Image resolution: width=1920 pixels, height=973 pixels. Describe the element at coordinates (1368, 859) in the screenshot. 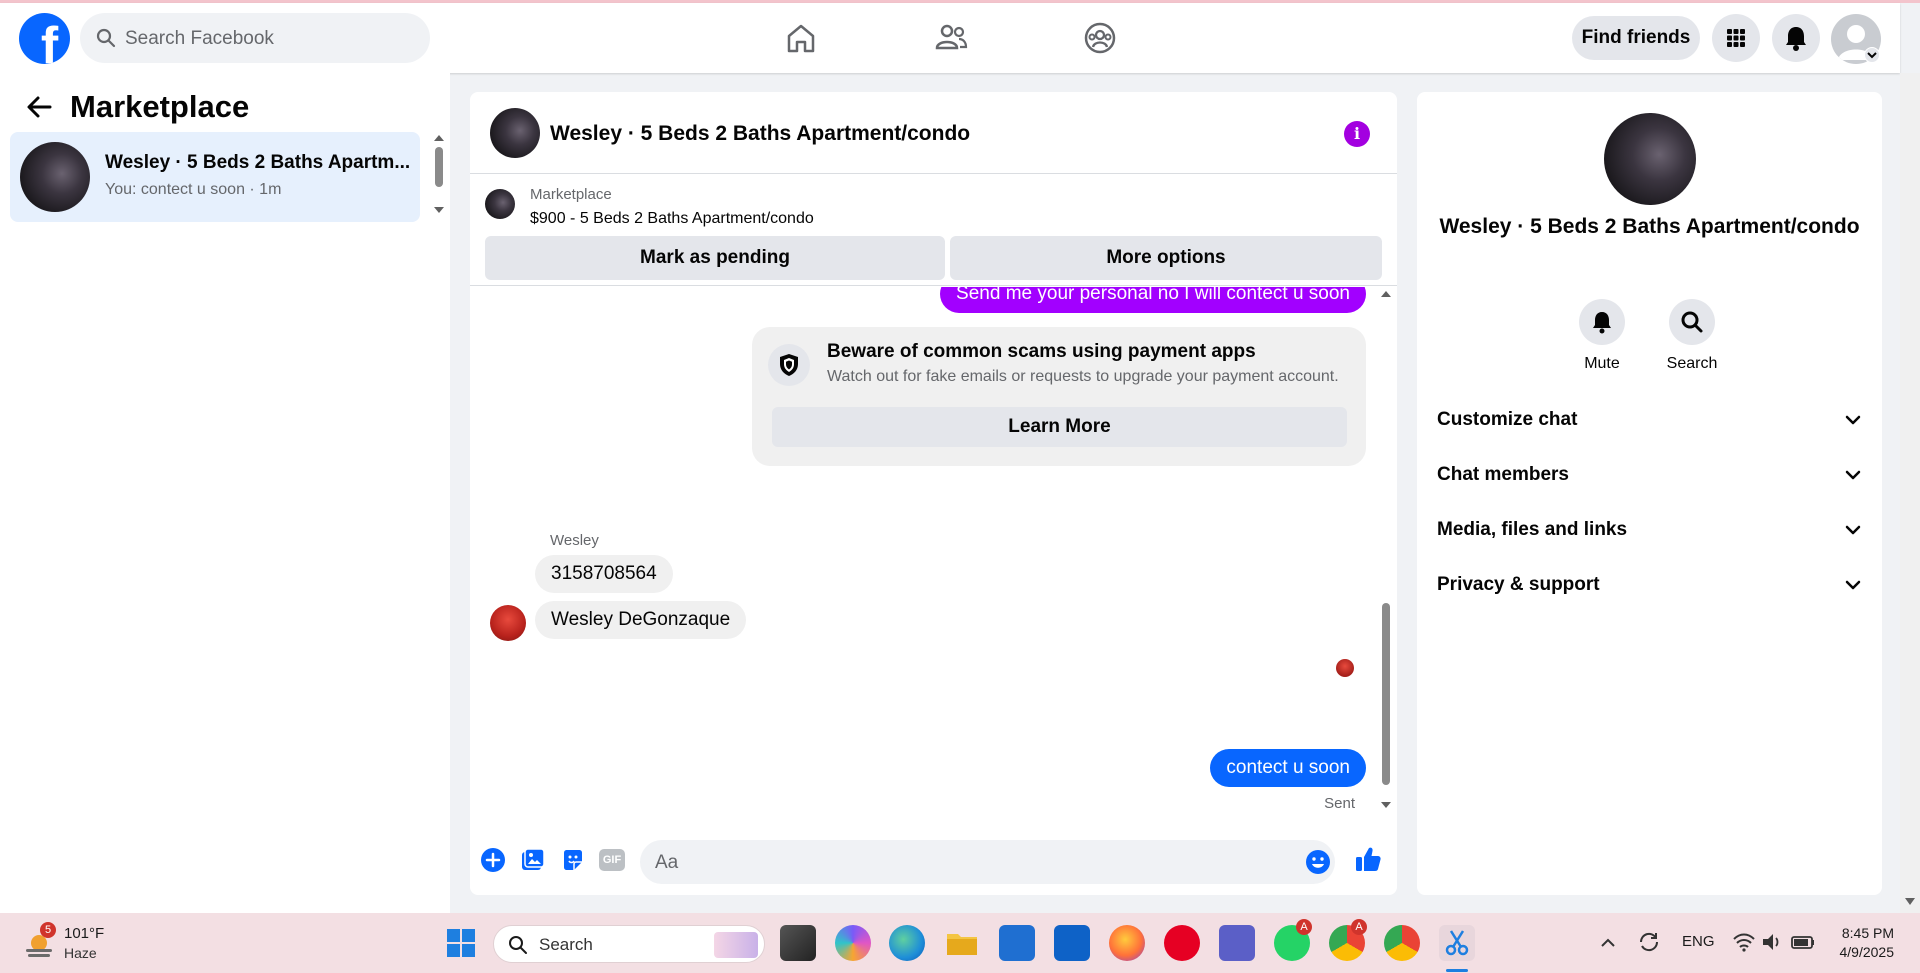

I see `thumbs-up-icon` at that location.